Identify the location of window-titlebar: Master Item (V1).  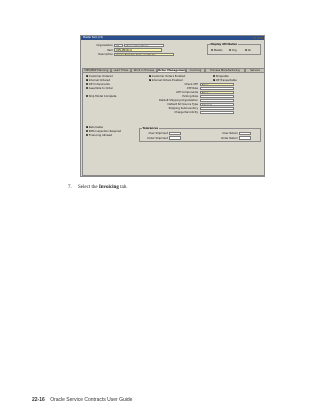
(172, 38).